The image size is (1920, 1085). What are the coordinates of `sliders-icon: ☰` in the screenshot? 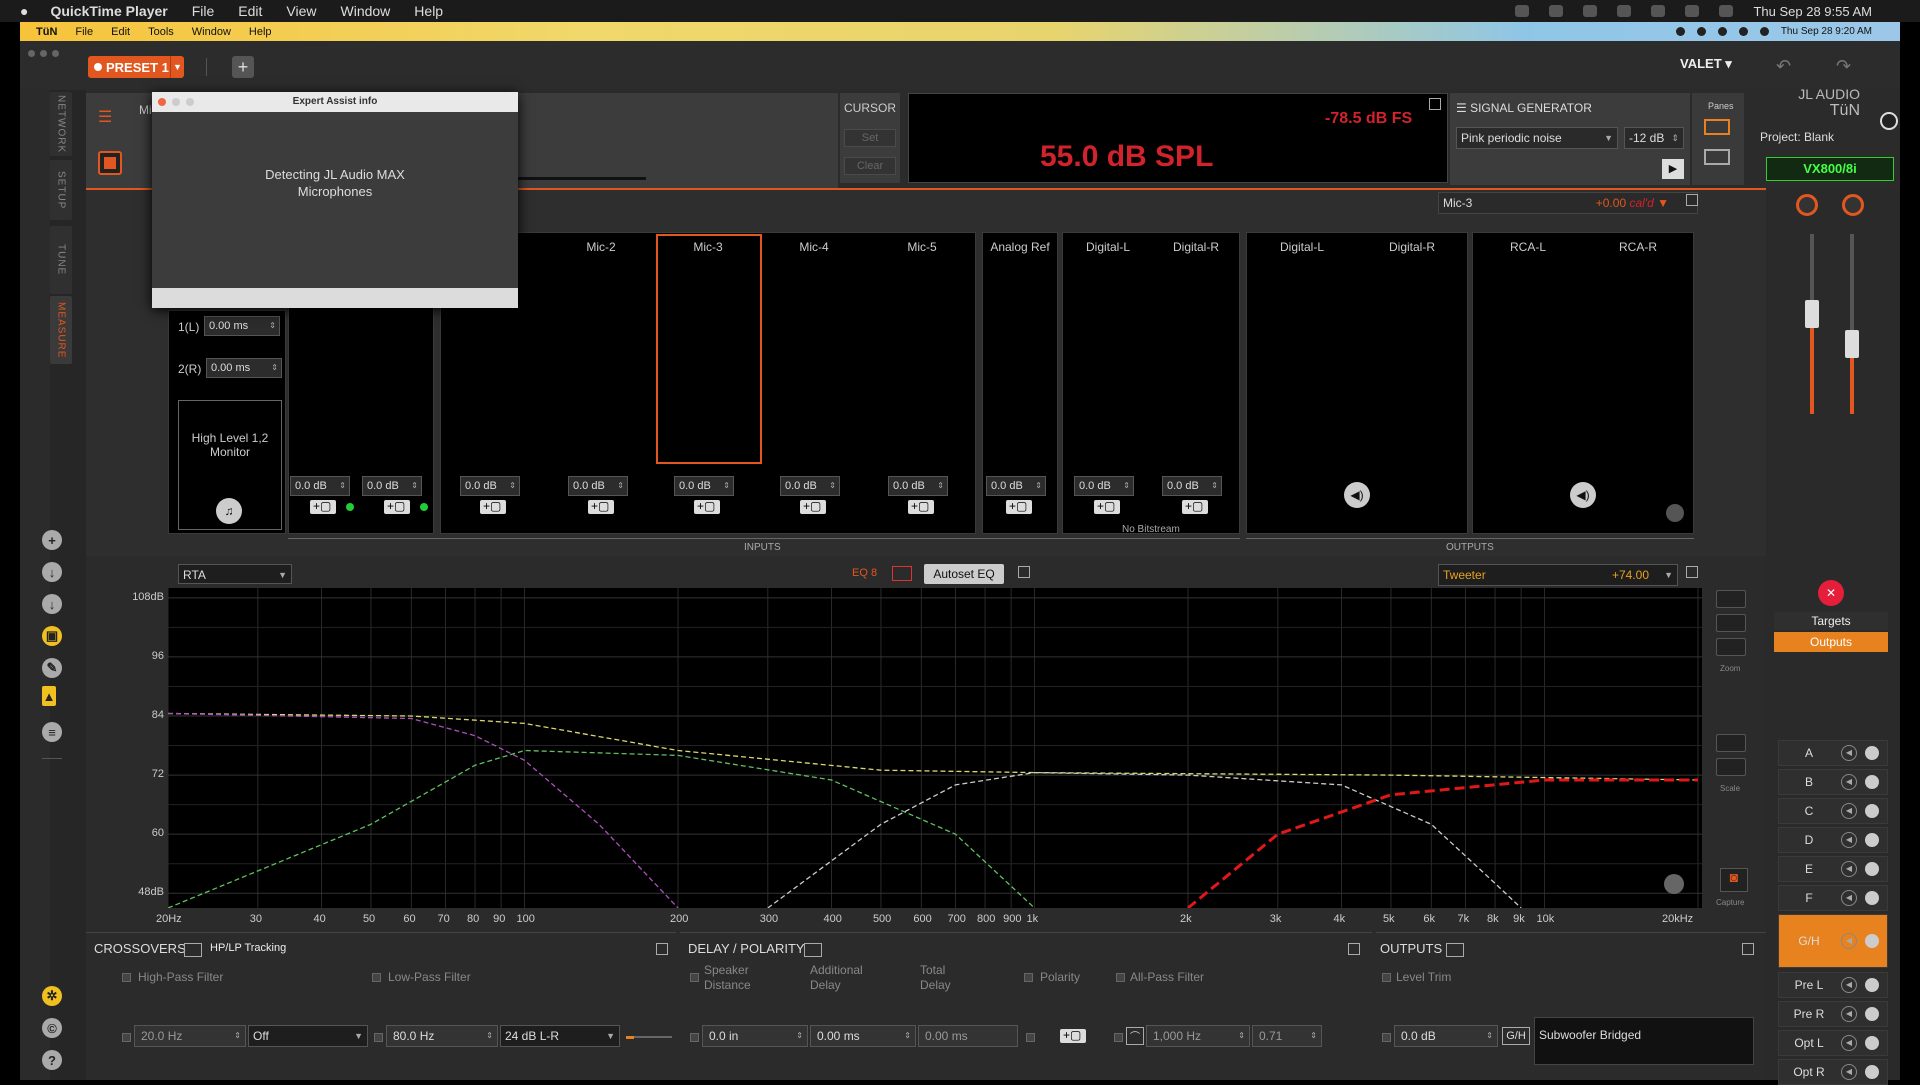 It's located at (105, 117).